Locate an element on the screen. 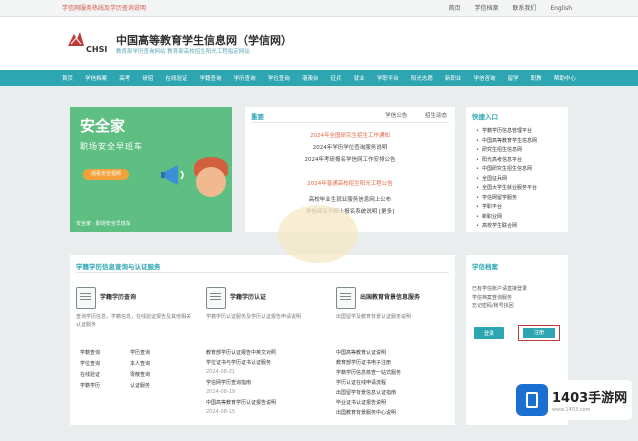 The image size is (638, 441). service-title: 出国教育背景信息服务 is located at coordinates (390, 296).